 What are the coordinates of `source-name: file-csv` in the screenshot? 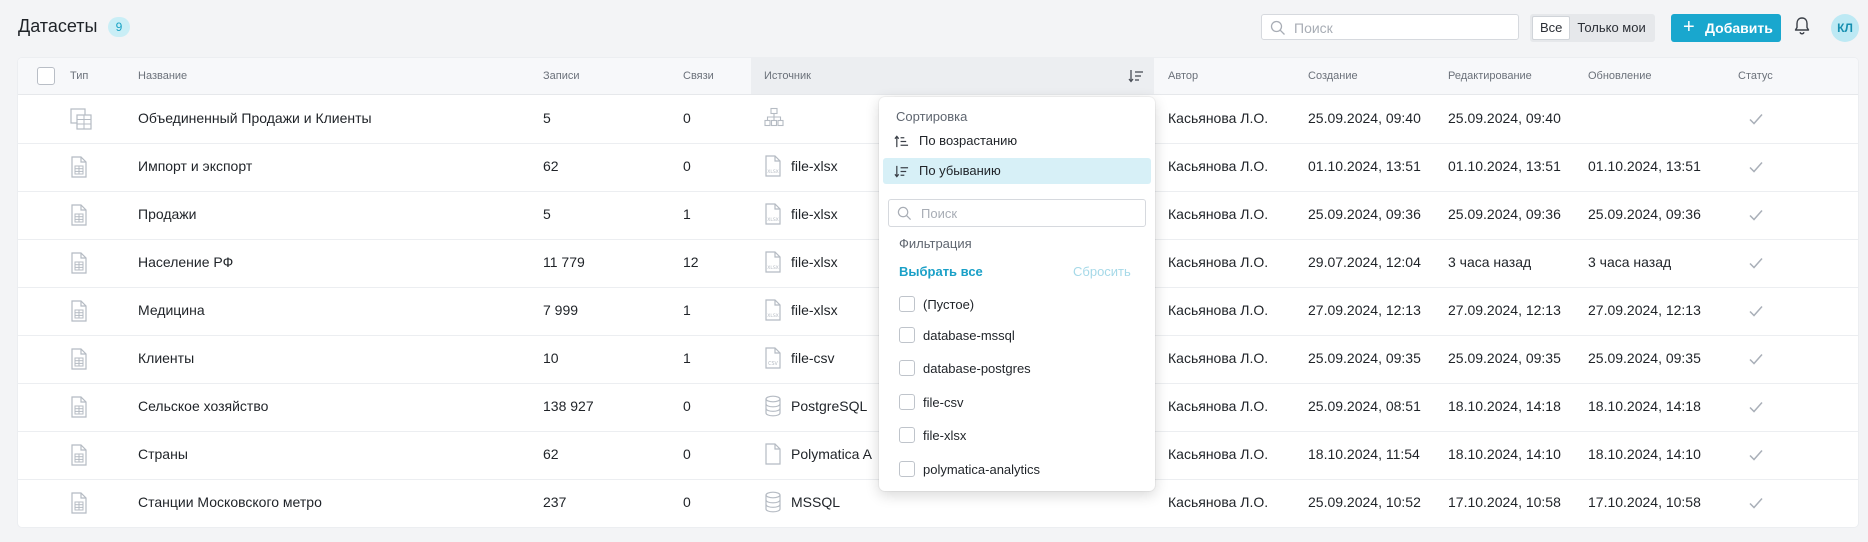 It's located at (813, 358).